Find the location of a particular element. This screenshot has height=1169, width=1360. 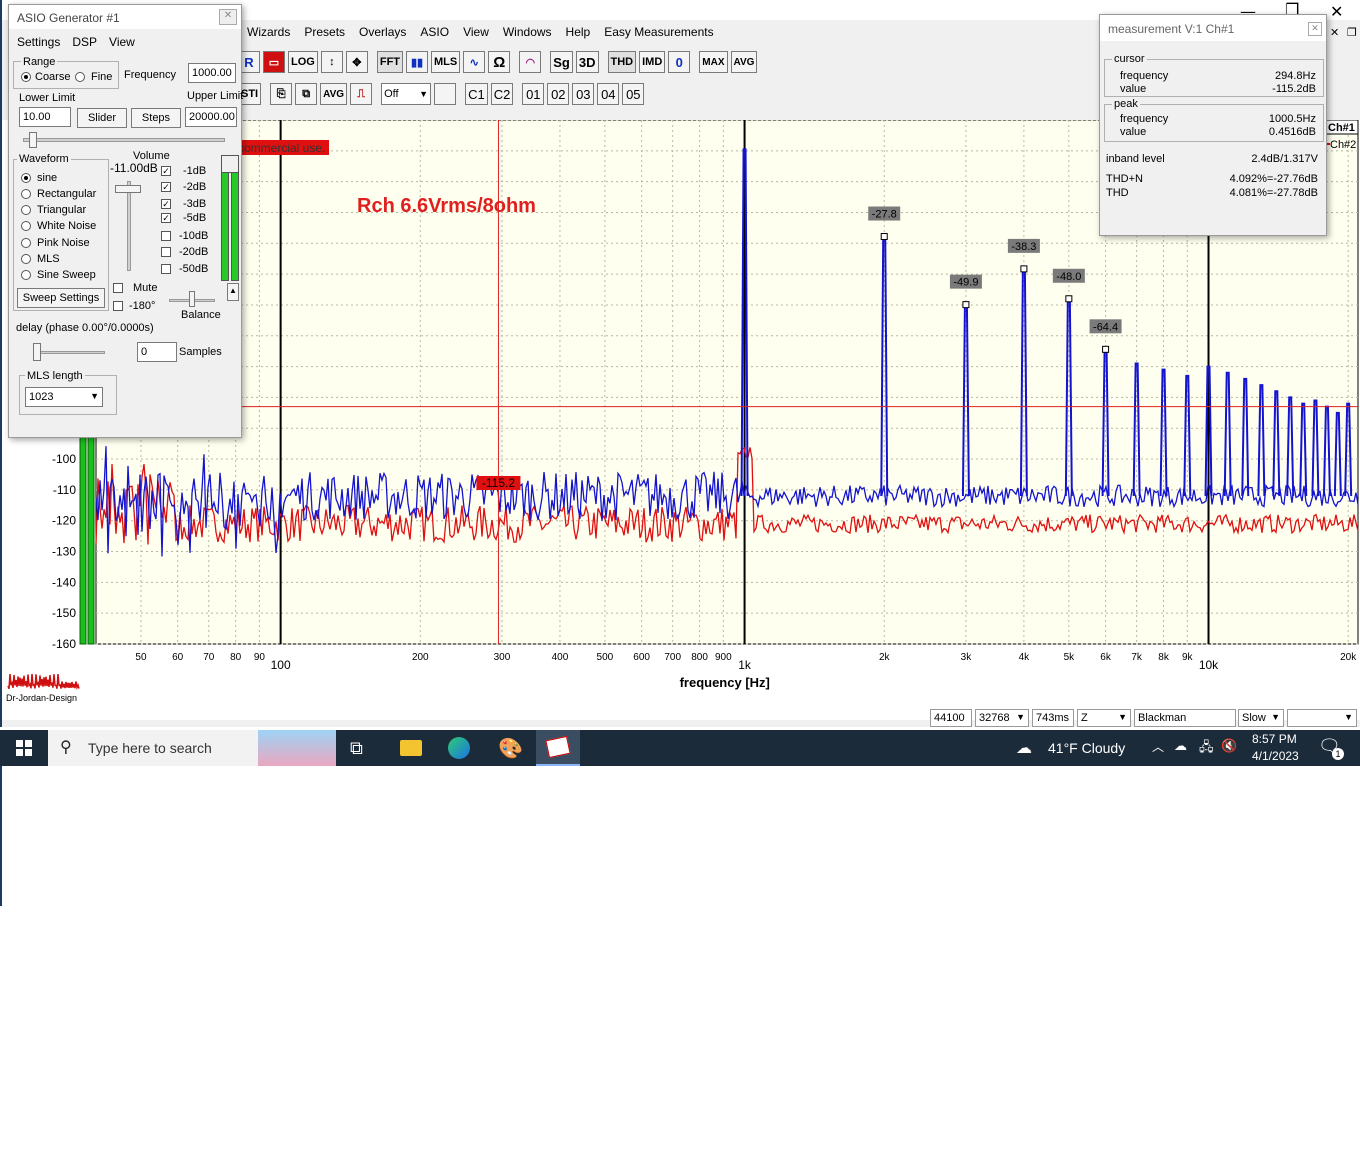

coarse-radio is located at coordinates (26, 77).